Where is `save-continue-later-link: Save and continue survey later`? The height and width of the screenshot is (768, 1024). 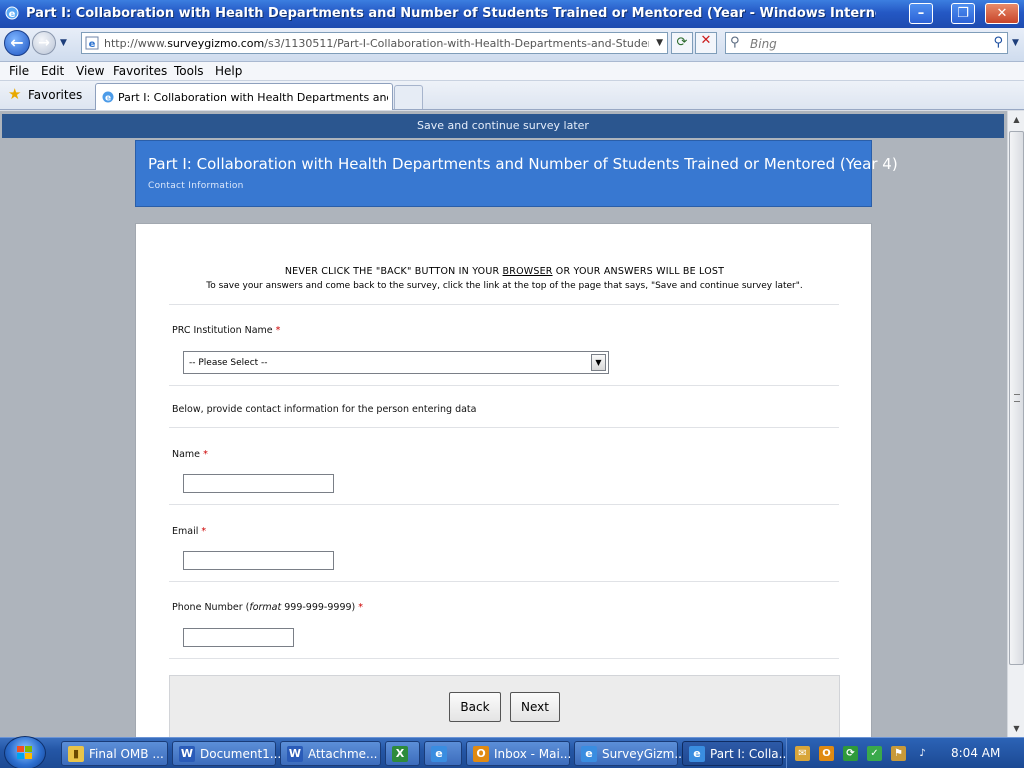 save-continue-later-link: Save and continue survey later is located at coordinates (503, 126).